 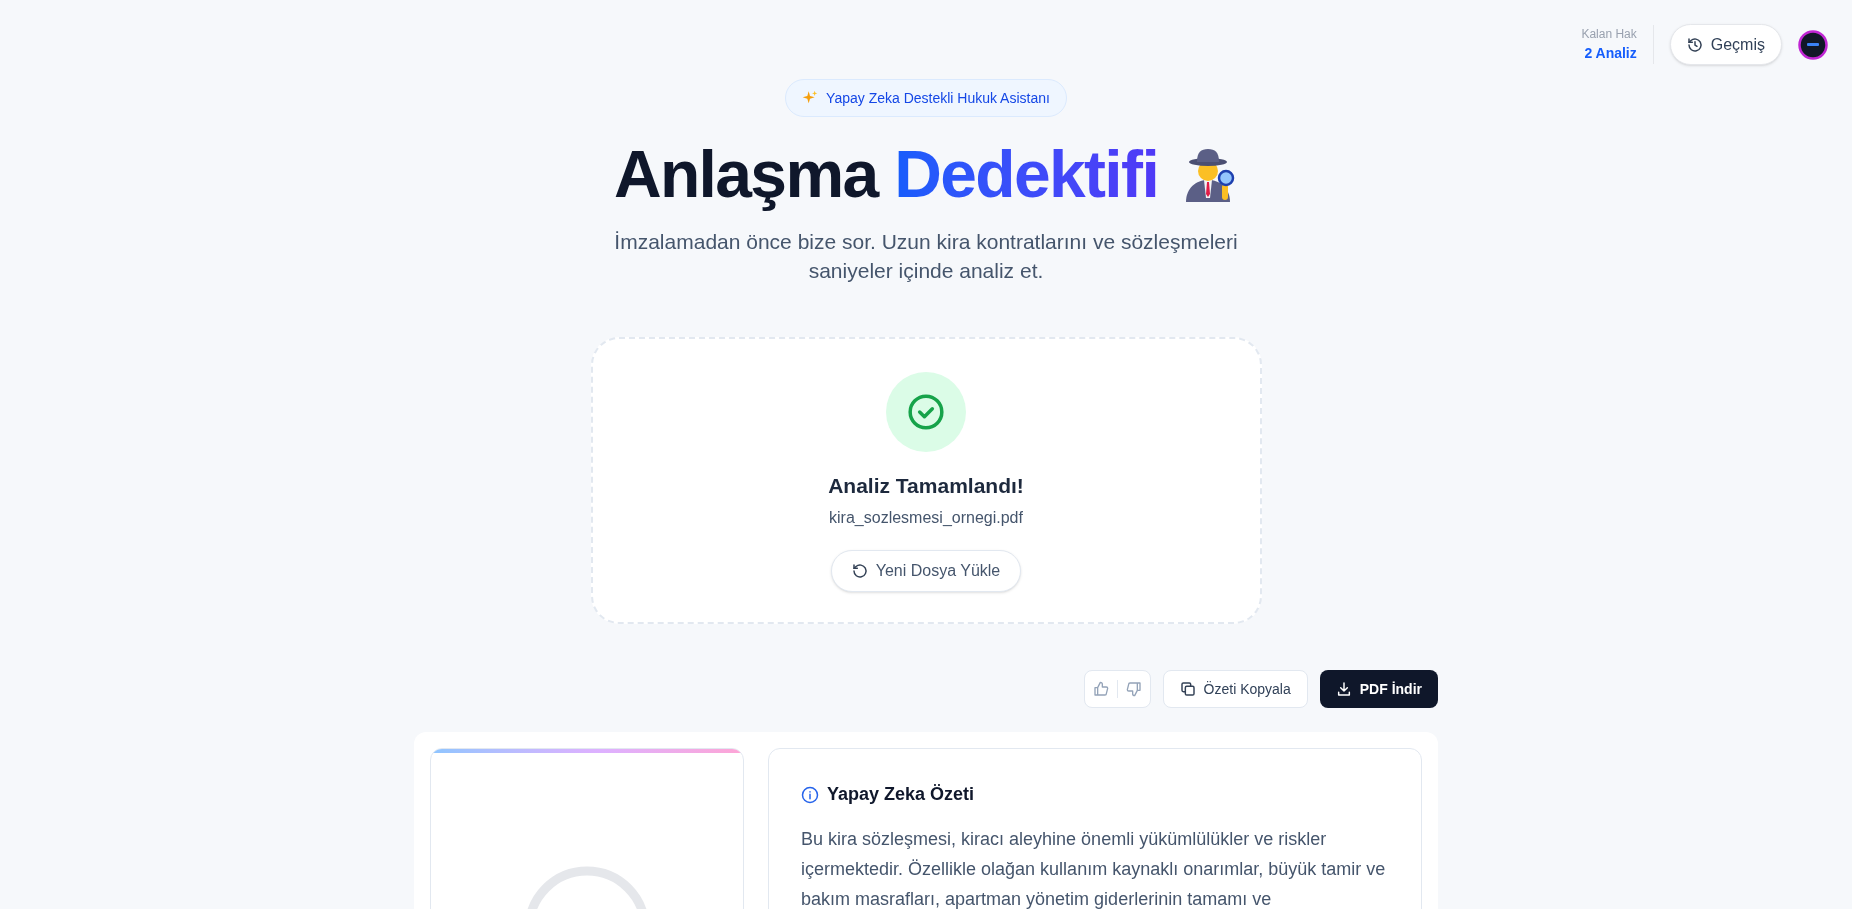 What do you see at coordinates (1187, 689) in the screenshot?
I see `copy-icon` at bounding box center [1187, 689].